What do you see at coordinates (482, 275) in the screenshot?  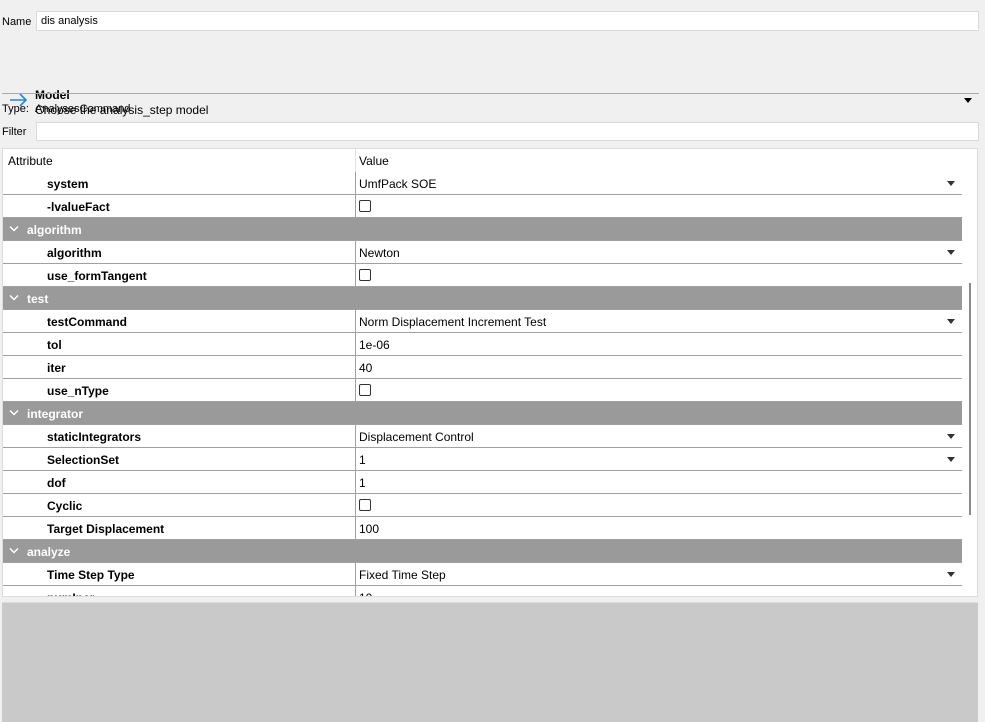 I see `table-row: use_formTangent` at bounding box center [482, 275].